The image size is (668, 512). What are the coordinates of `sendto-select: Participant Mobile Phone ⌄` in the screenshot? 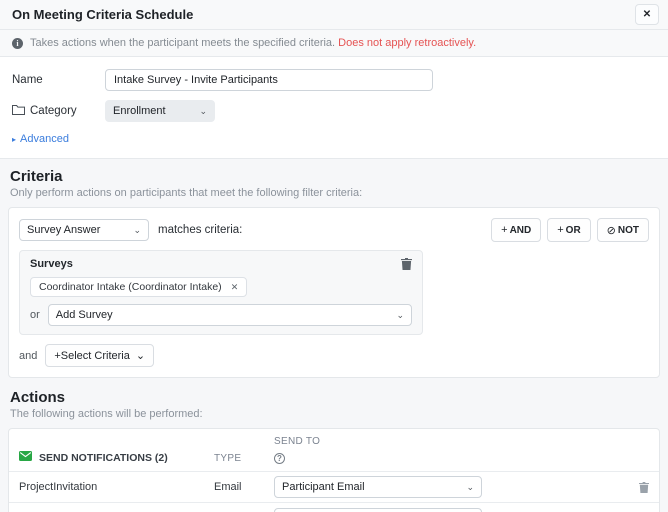 It's located at (378, 509).